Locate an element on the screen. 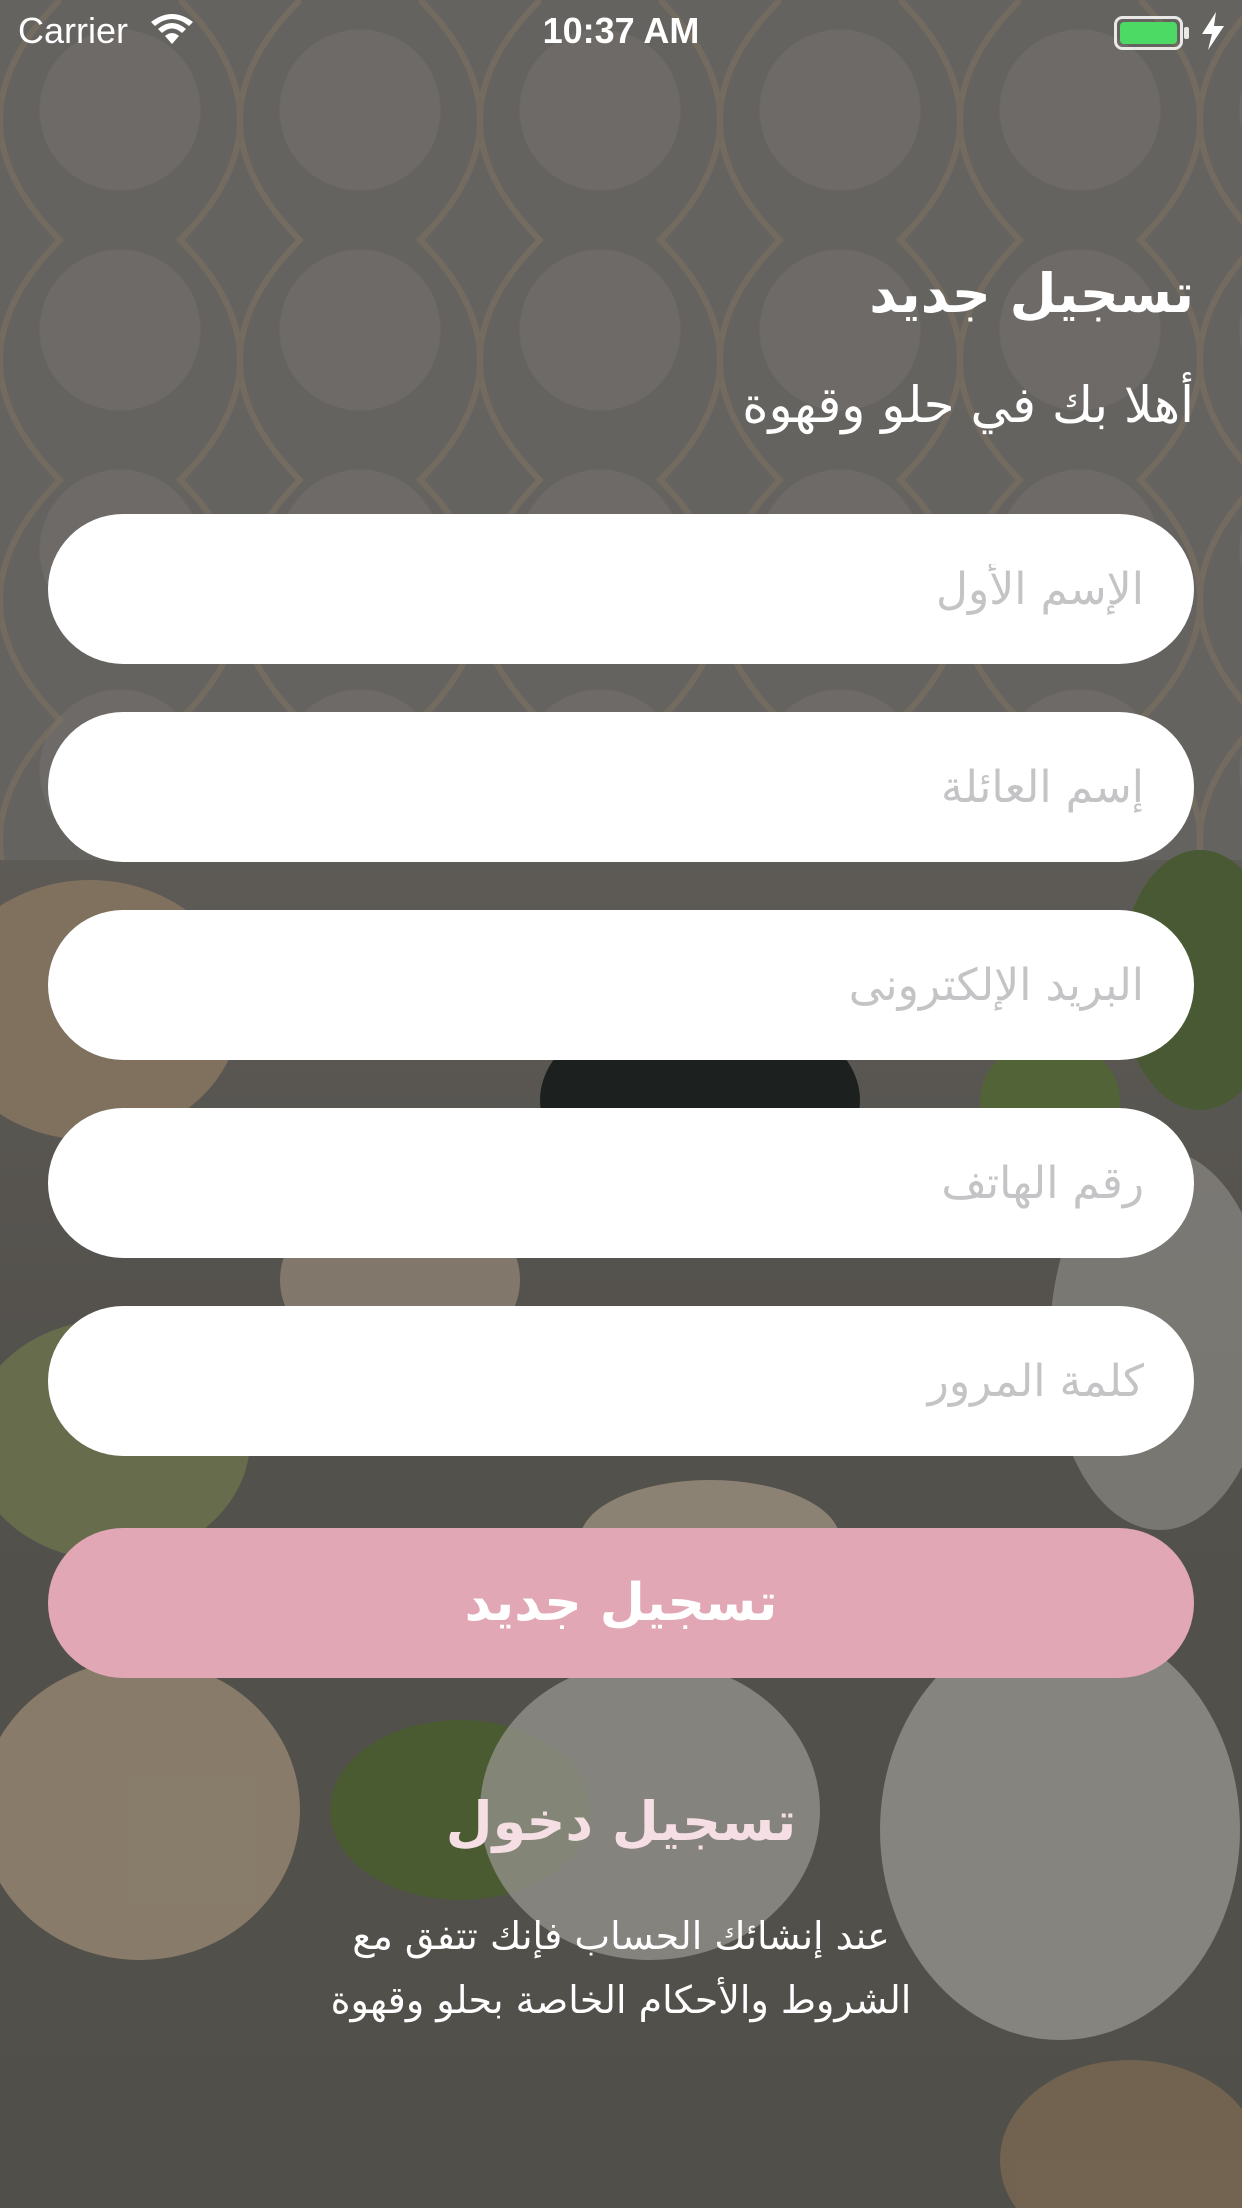 The width and height of the screenshot is (1242, 2208). phone-field is located at coordinates (621, 1183).